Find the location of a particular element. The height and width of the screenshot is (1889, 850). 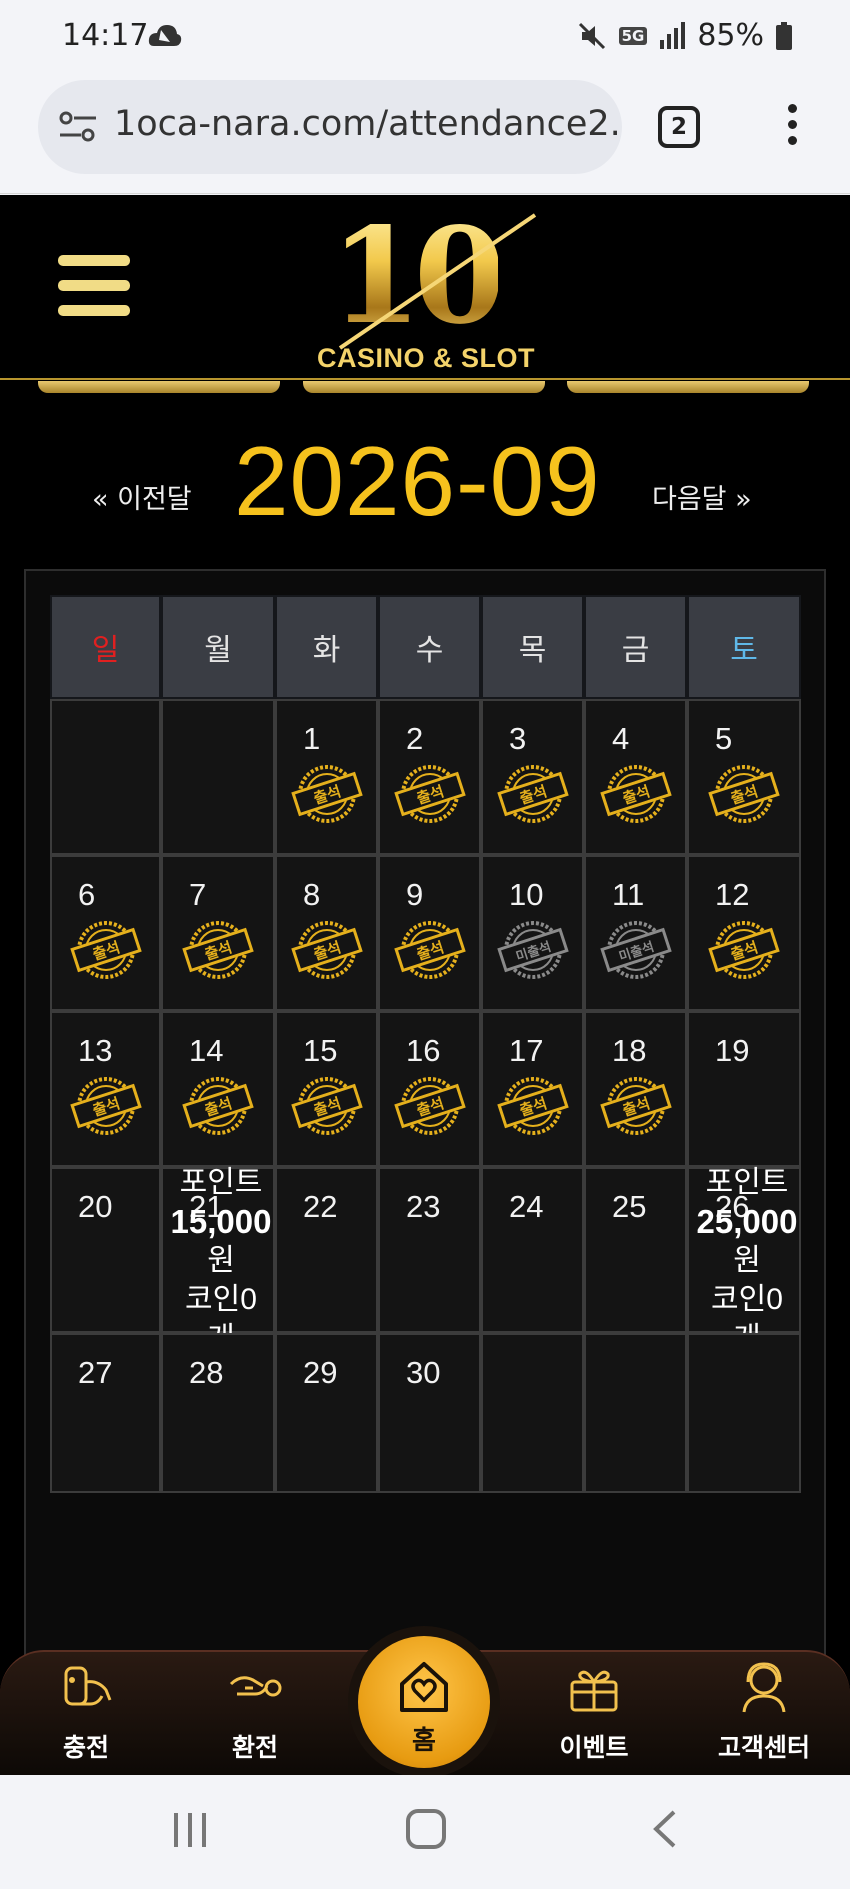

reward-info: 포인트25,000원코인0개 is located at coordinates (747, 1260).